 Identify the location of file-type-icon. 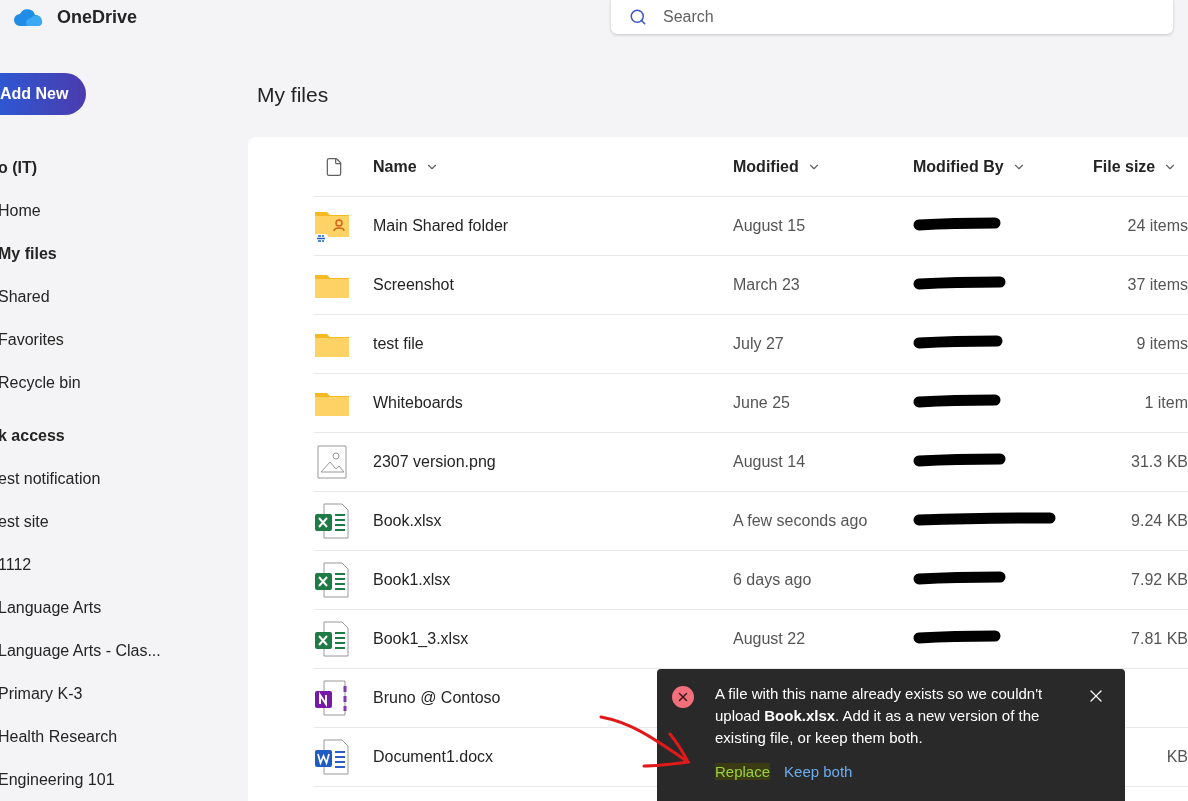
(334, 166).